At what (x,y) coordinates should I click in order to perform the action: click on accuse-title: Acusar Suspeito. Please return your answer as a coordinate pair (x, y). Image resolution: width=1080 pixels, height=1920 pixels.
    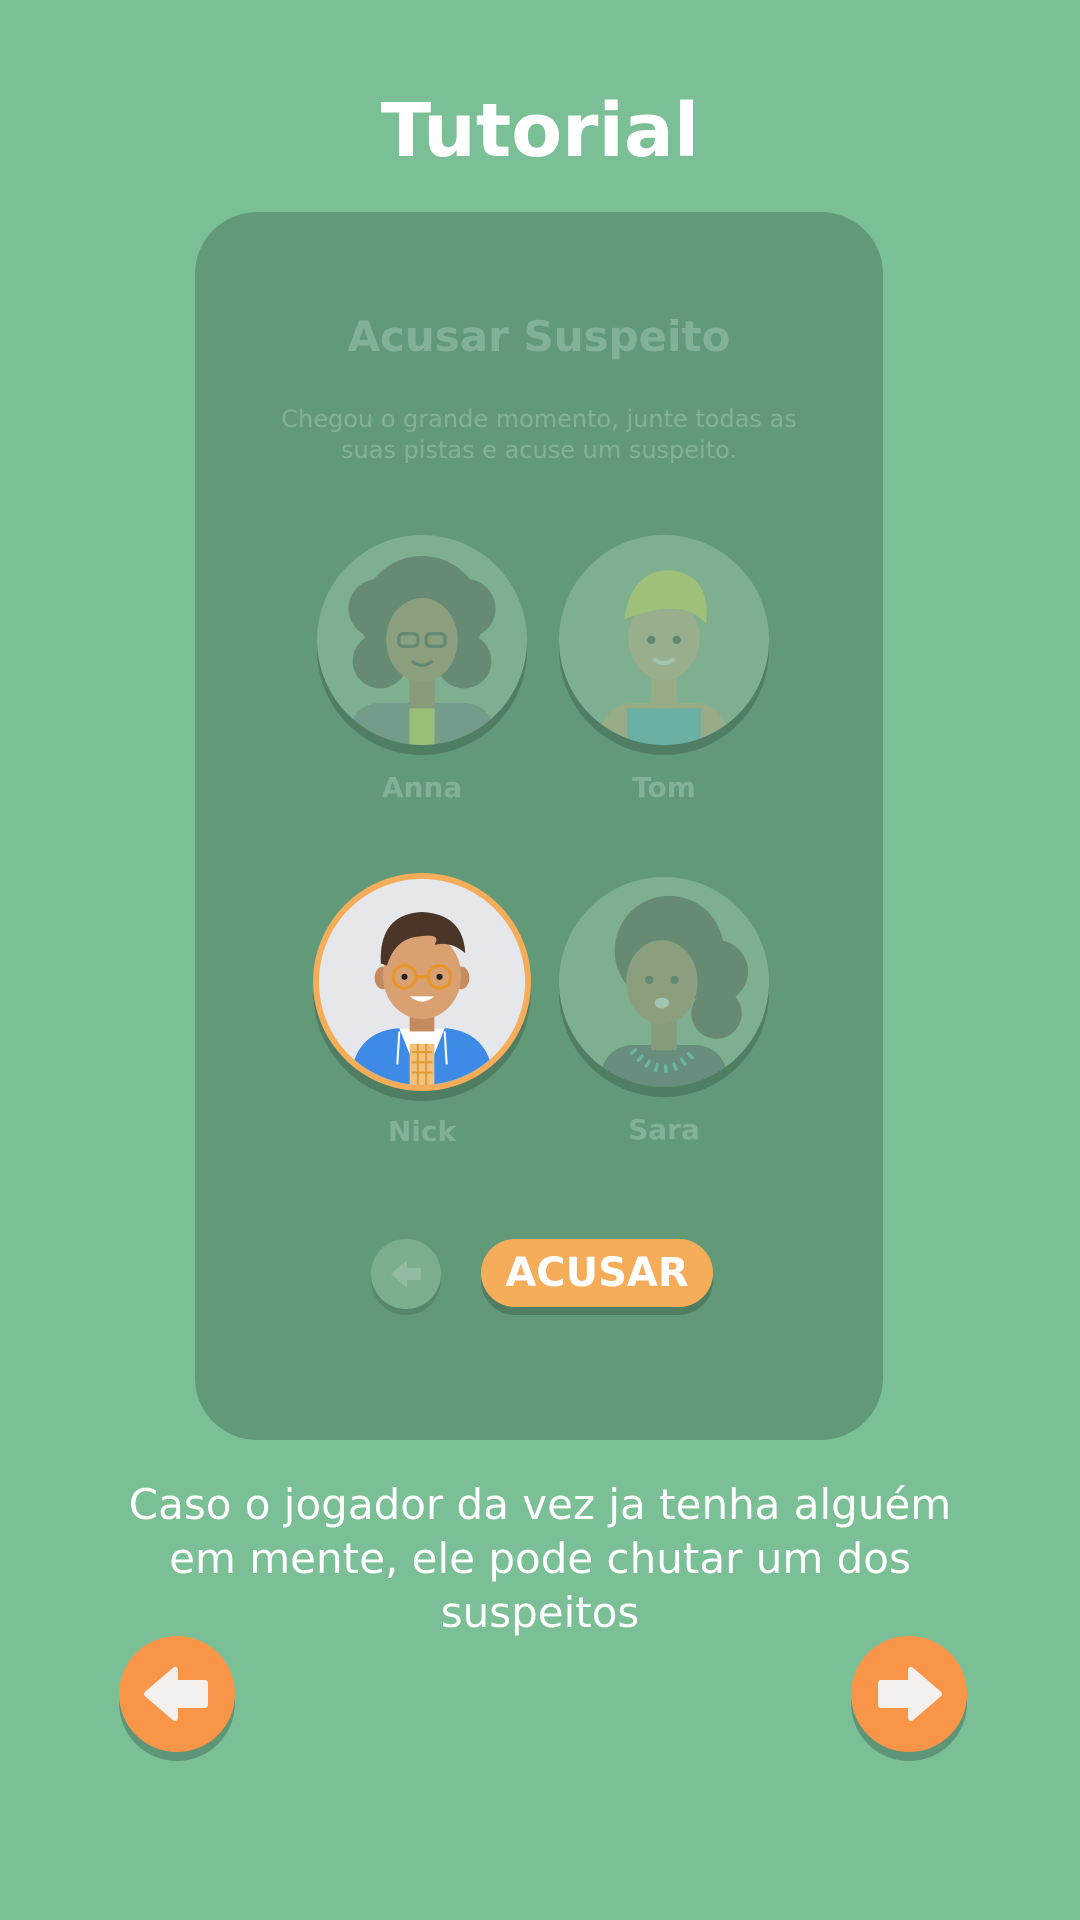
    Looking at the image, I should click on (539, 336).